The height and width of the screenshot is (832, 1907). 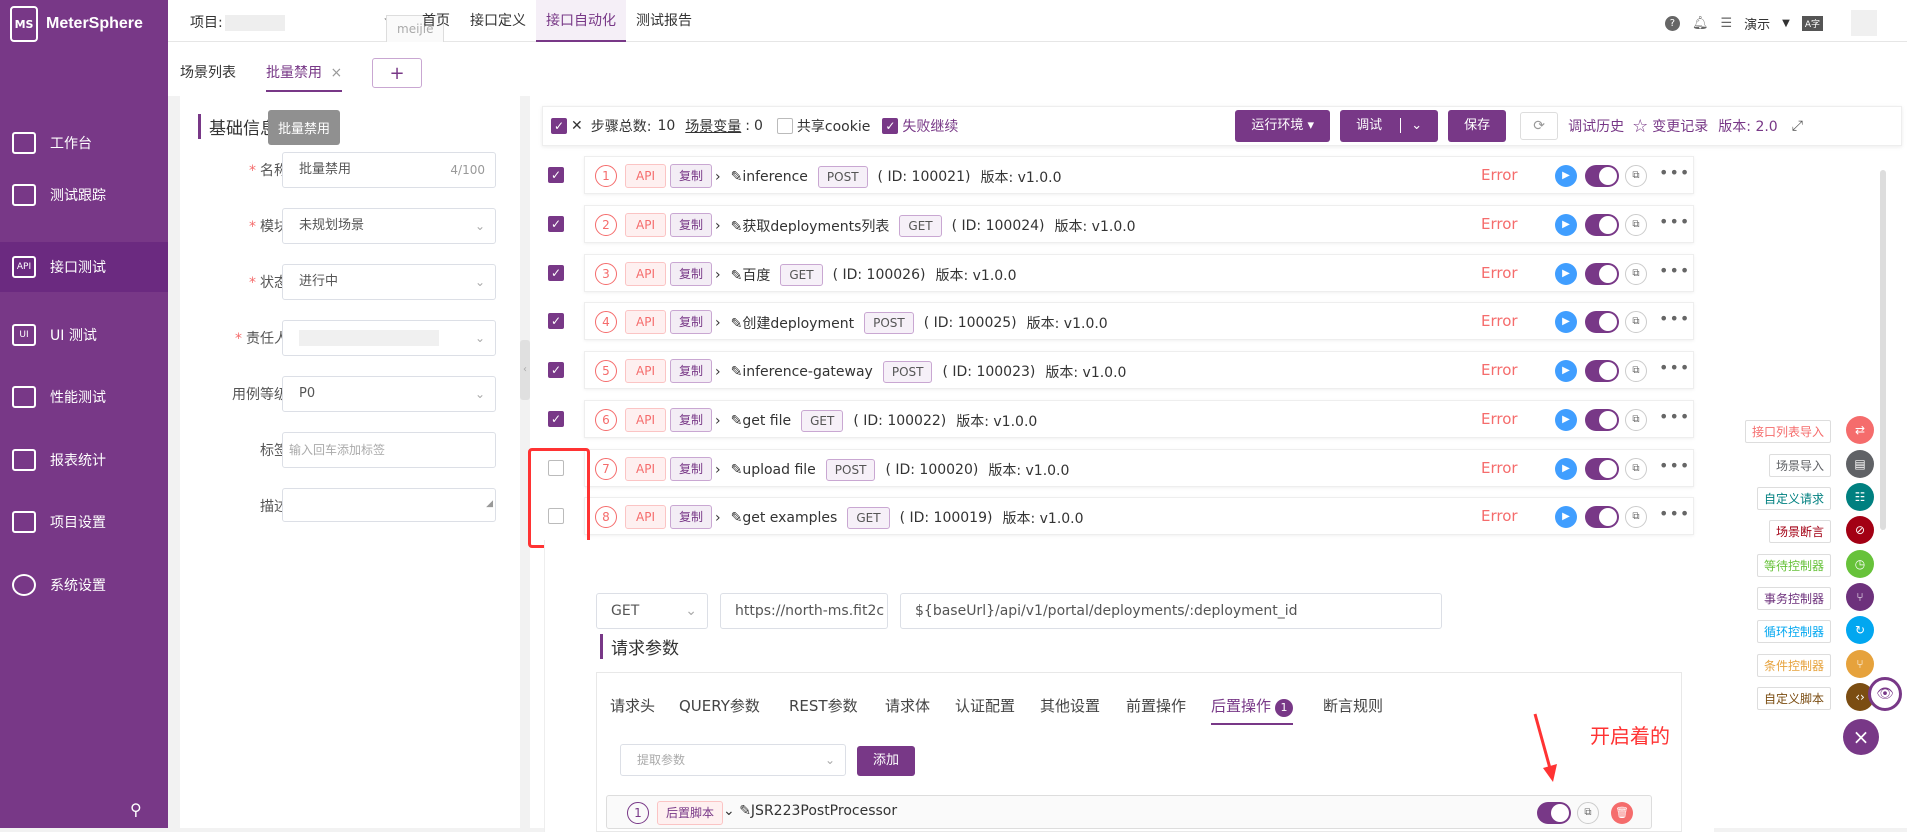 What do you see at coordinates (84, 335) in the screenshot?
I see `sidebar-item-ui-test: UI UI 测试` at bounding box center [84, 335].